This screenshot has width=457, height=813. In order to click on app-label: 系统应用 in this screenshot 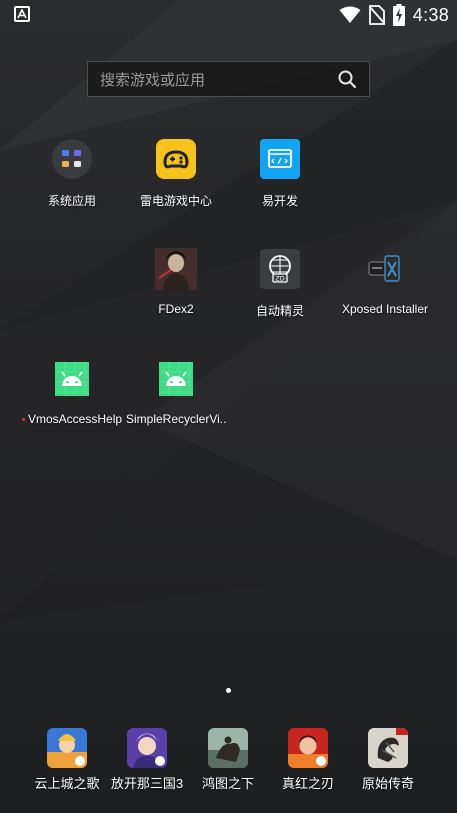, I will do `click(71, 201)`.